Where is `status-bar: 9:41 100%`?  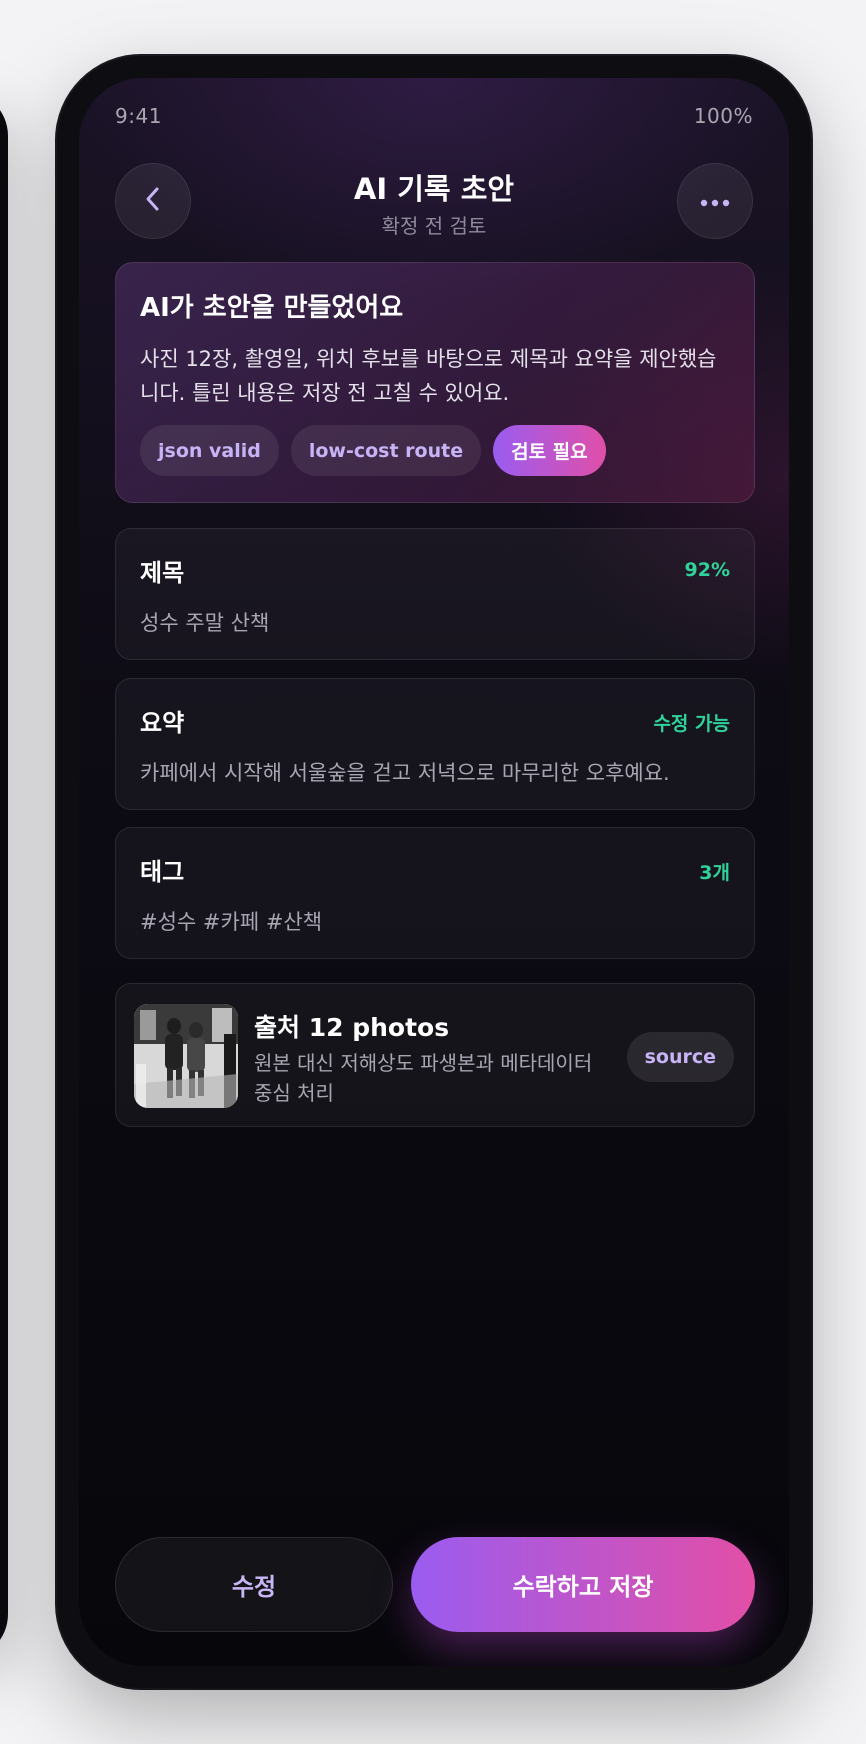
status-bar: 9:41 100% is located at coordinates (434, 116).